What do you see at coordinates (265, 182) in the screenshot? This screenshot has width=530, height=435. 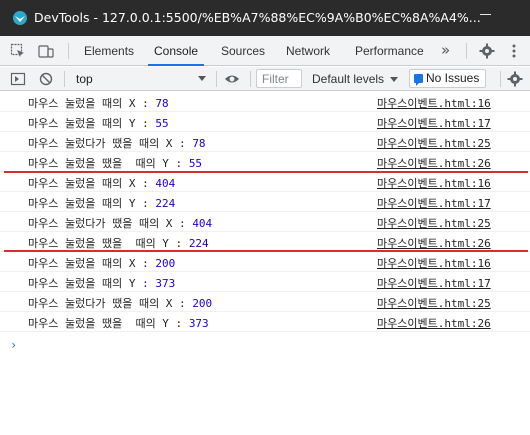 I see `console-log-row: 마우스 눌렀을 때의 X : 404 마우스이벤트.html:16` at bounding box center [265, 182].